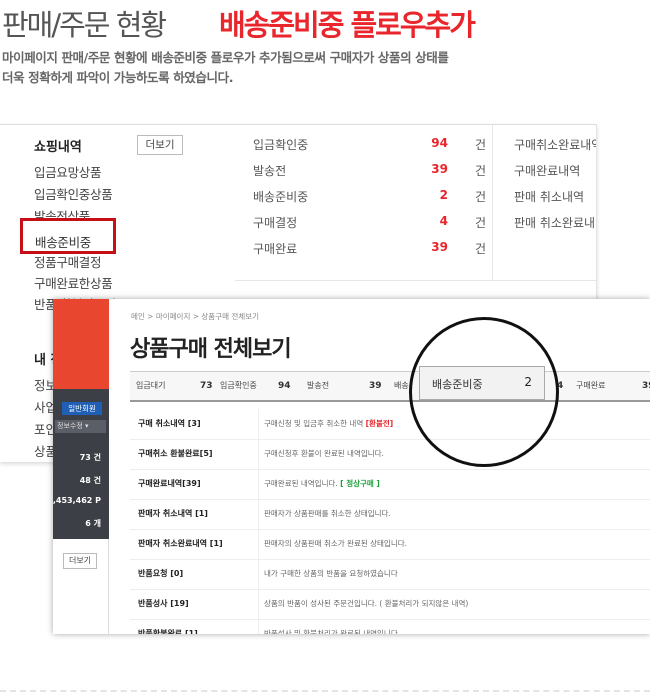 The width and height of the screenshot is (650, 698). Describe the element at coordinates (370, 173) in the screenshot. I see `stat-row: 발송전 39 건` at that location.